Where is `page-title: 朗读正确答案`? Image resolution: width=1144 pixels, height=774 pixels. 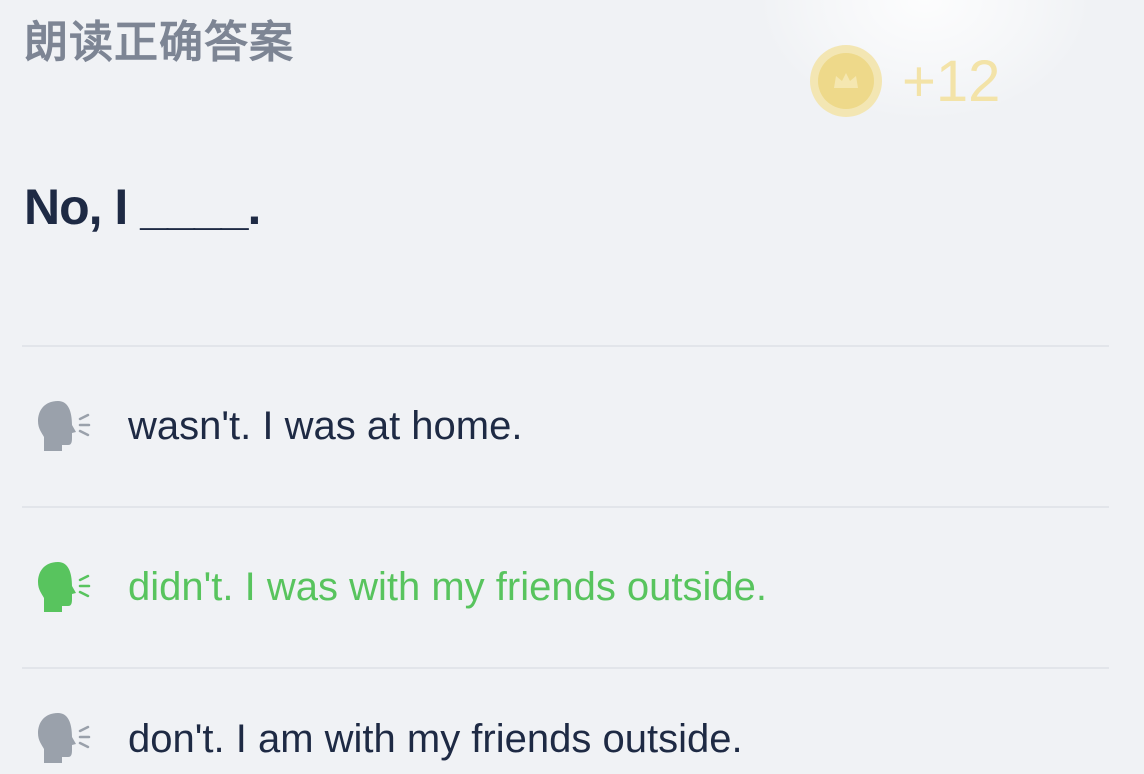 page-title: 朗读正确答案 is located at coordinates (159, 42).